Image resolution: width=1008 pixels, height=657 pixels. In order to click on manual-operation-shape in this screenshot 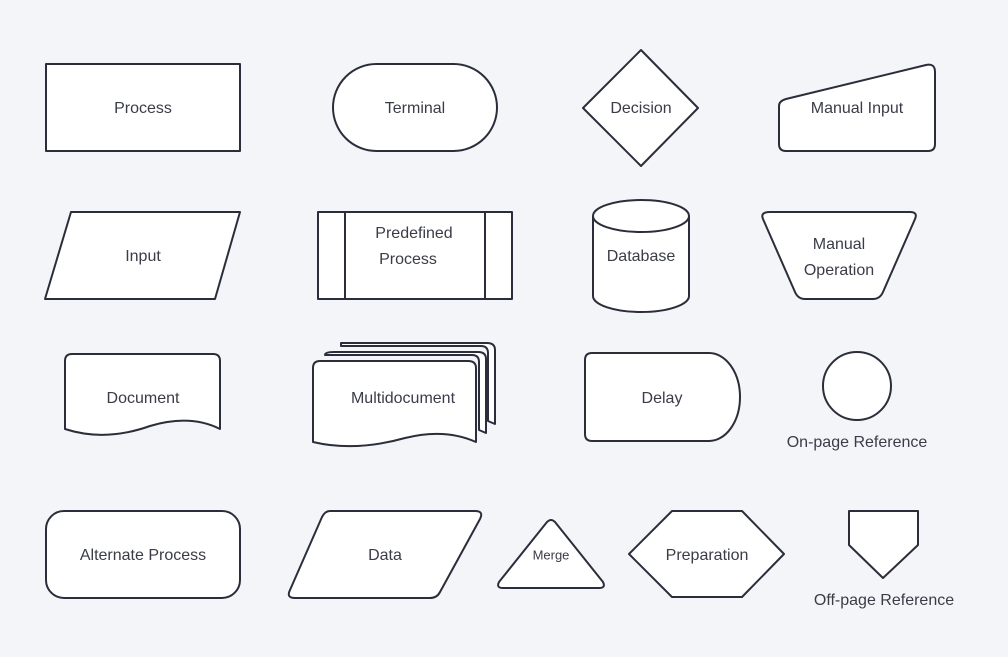, I will do `click(839, 255)`.